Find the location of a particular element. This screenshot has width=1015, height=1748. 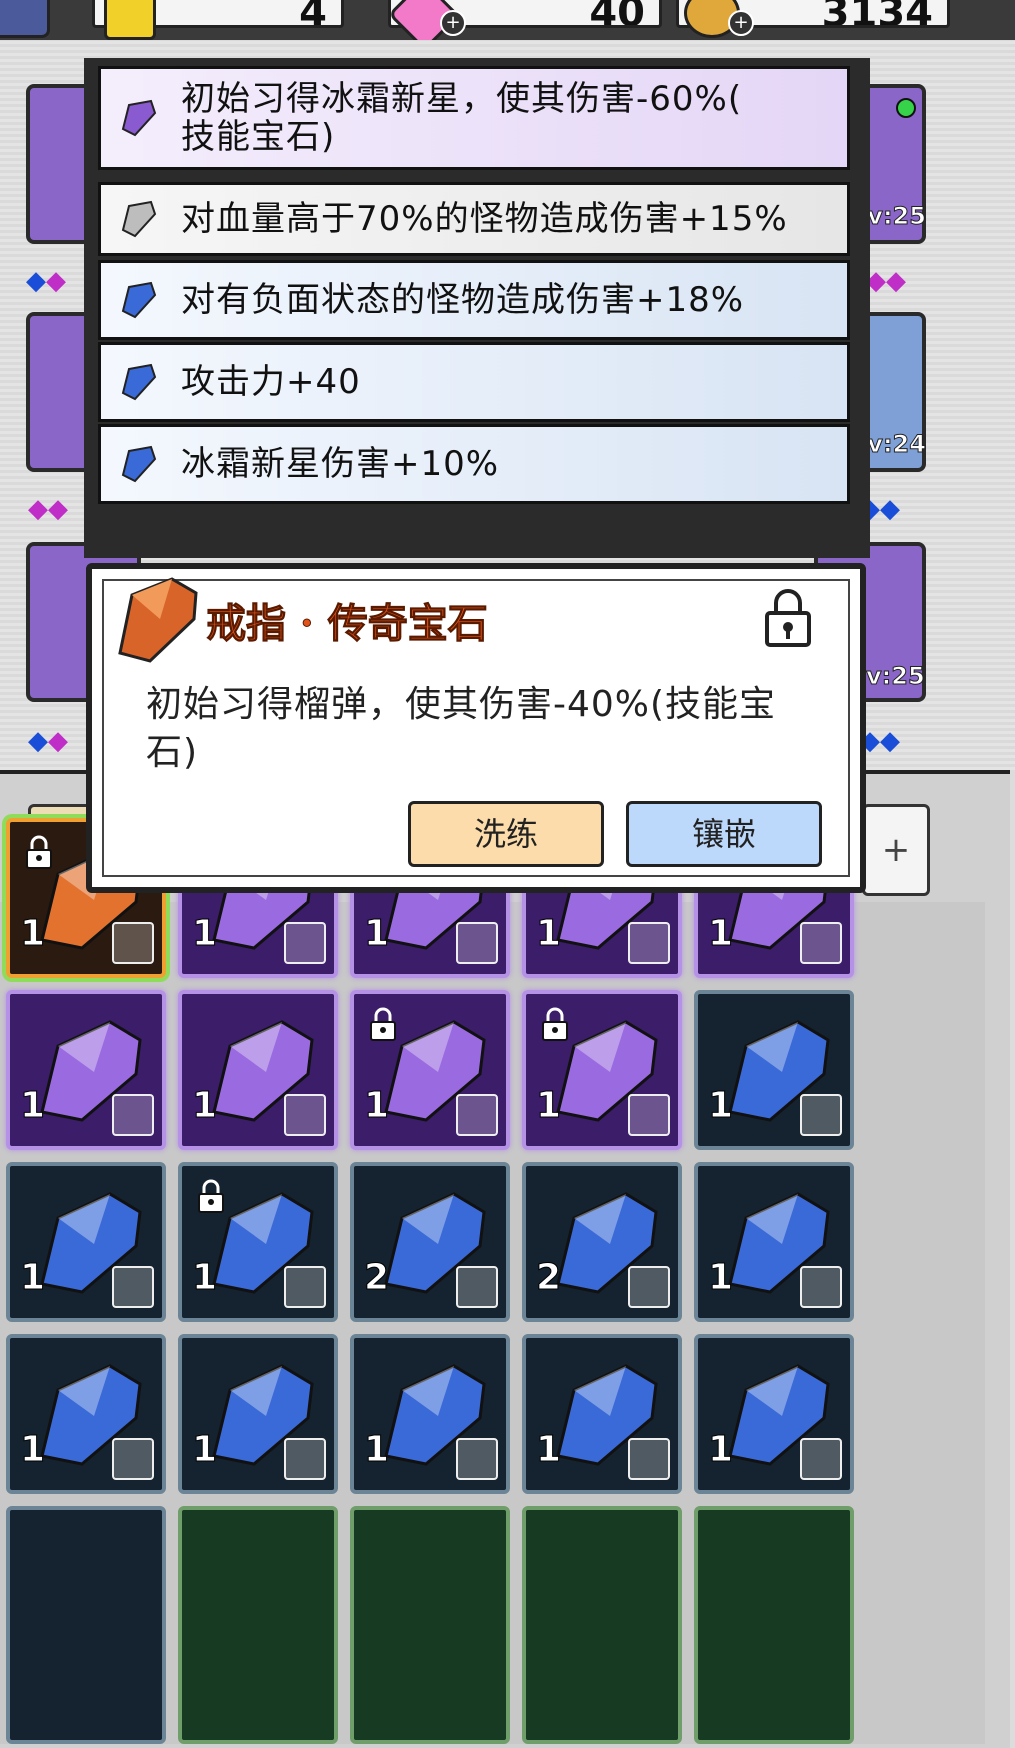

tab-plus: + is located at coordinates (896, 850).